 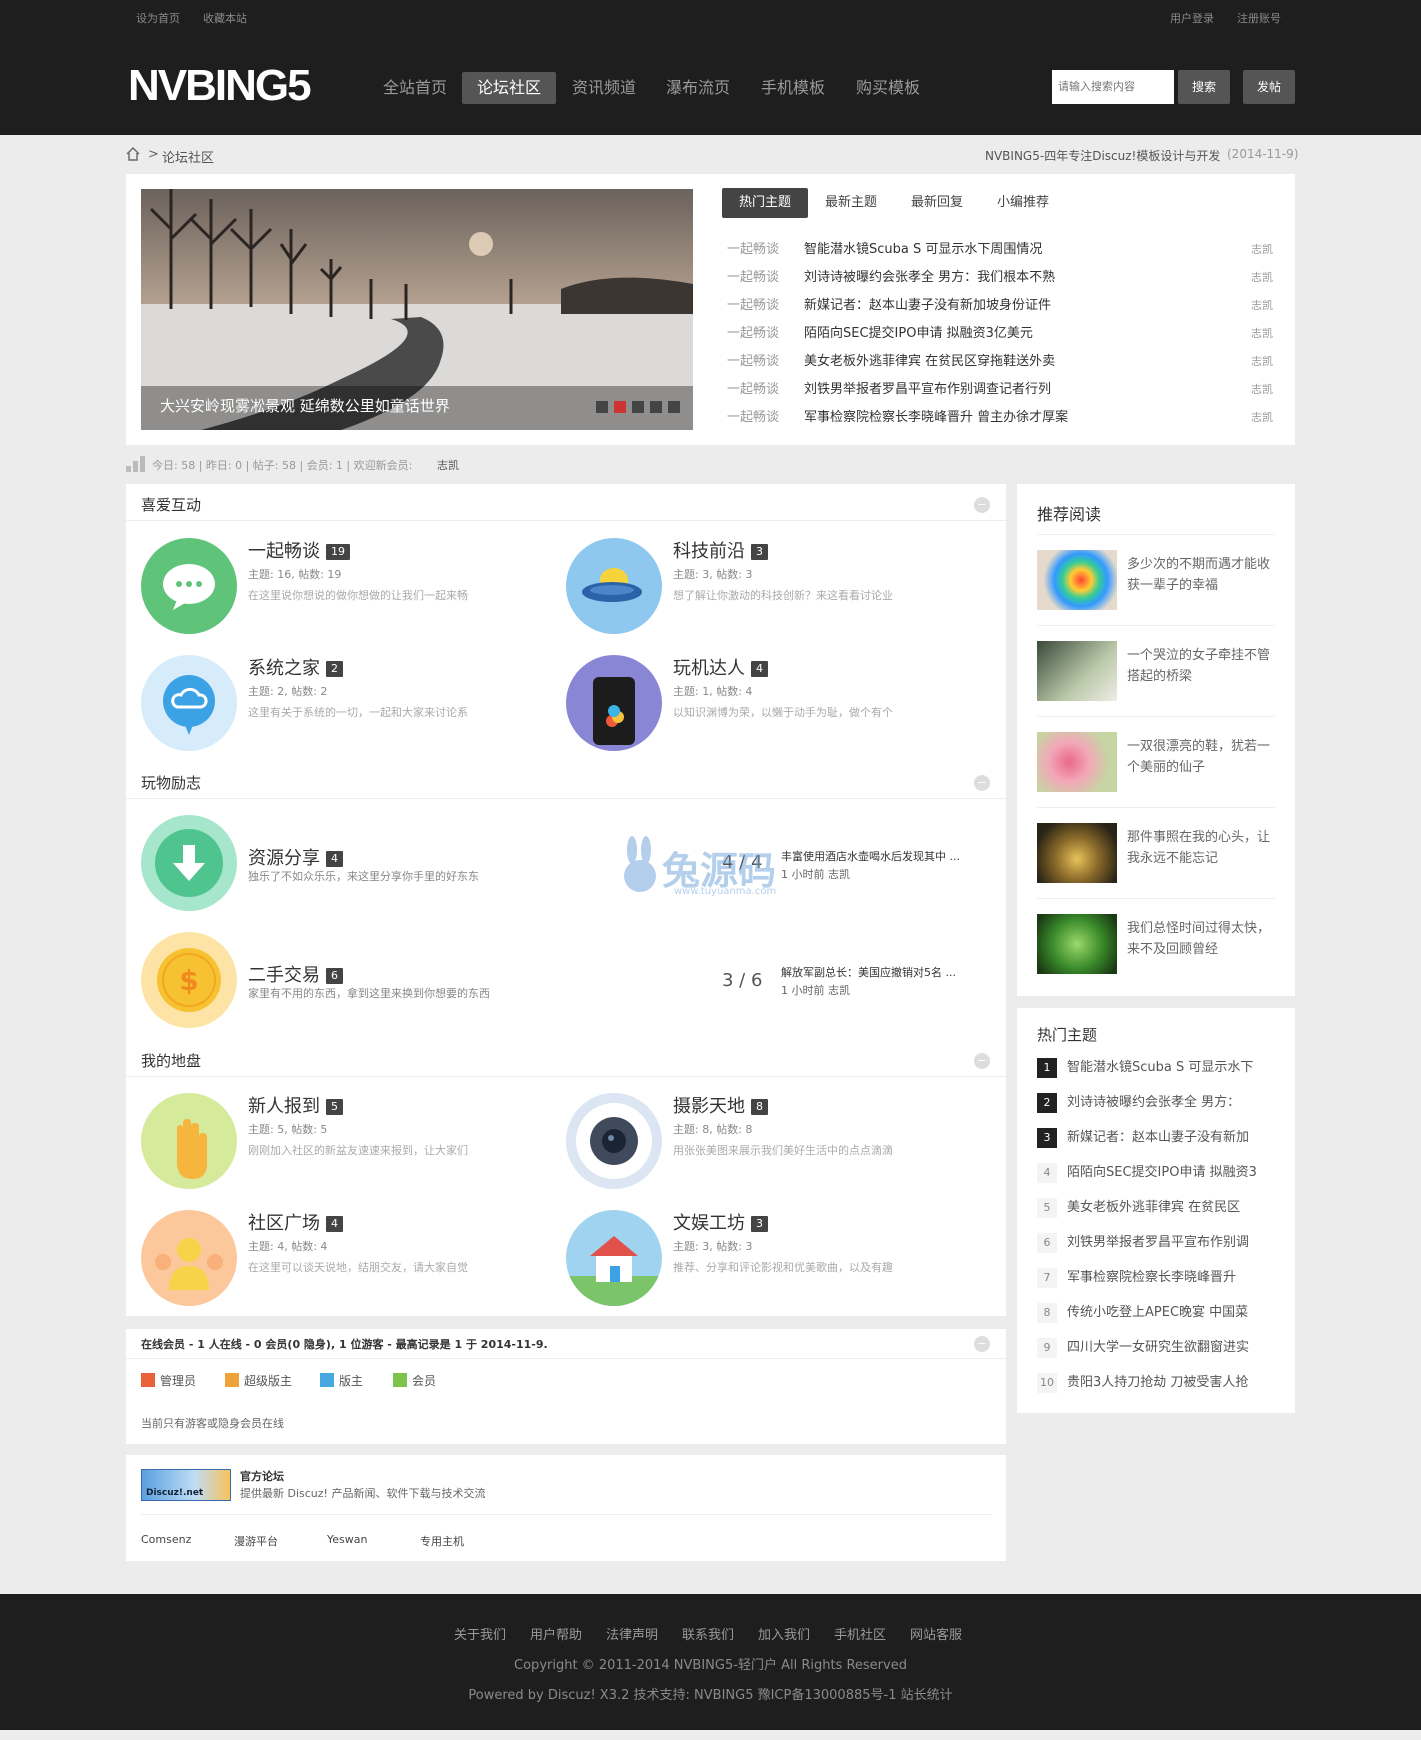 I want to click on thread-row: 一起畅谈 新媒记者：赵本山妻子没有新加坡身份证件 志凯, so click(x=1000, y=306).